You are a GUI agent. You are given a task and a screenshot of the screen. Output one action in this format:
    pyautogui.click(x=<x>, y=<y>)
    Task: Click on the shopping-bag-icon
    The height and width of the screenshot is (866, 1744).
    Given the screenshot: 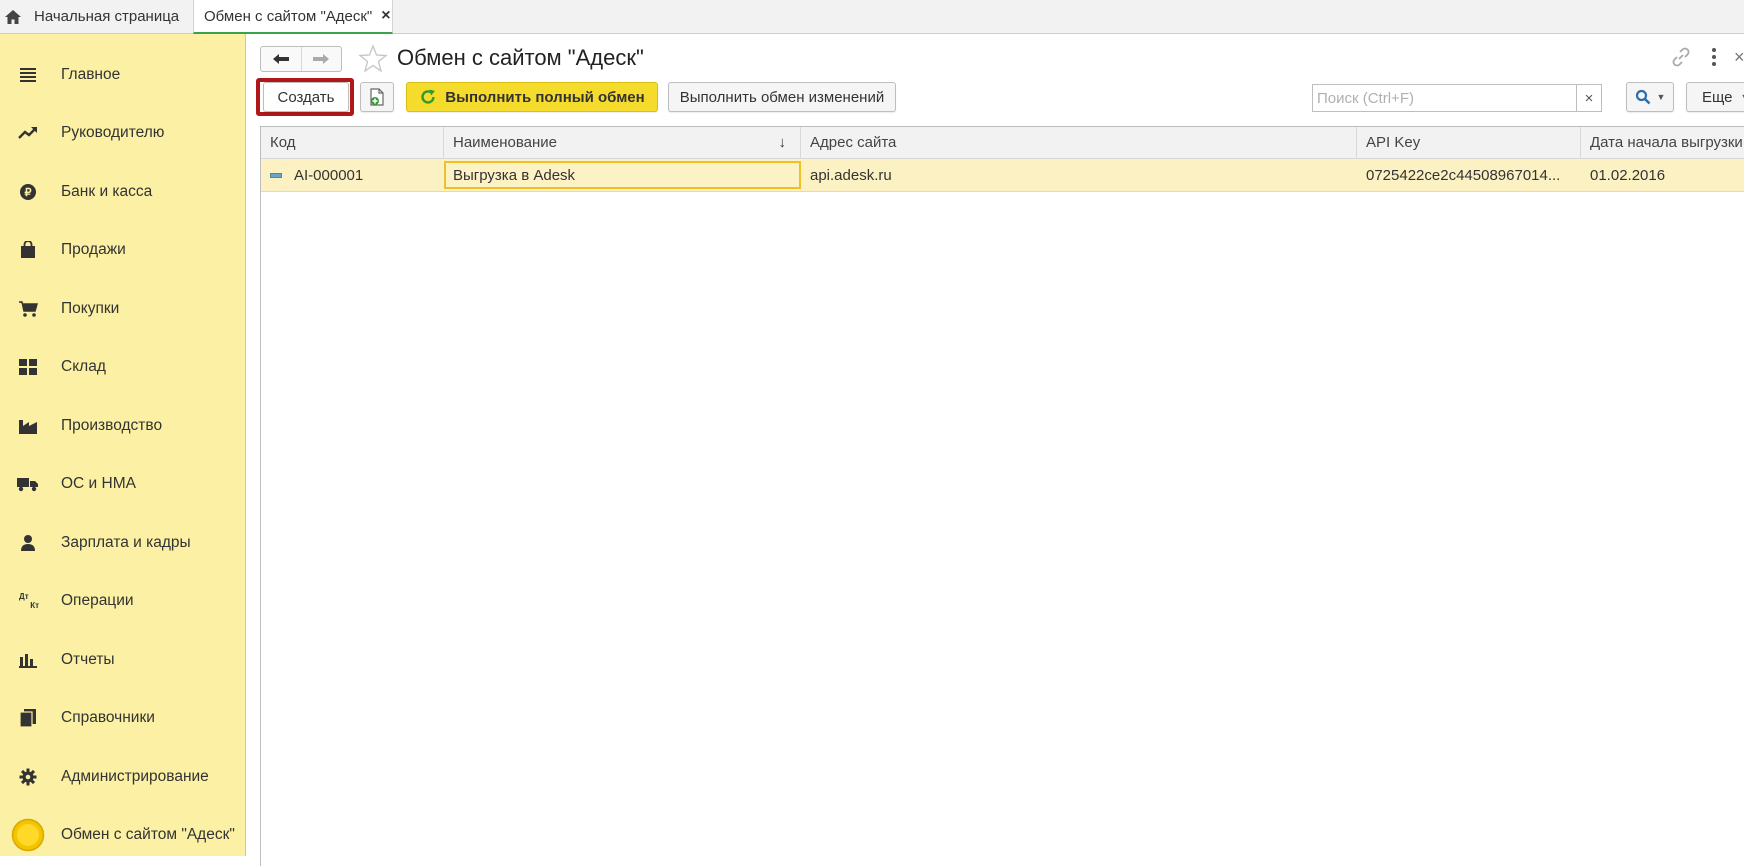 What is the action you would take?
    pyautogui.click(x=28, y=250)
    